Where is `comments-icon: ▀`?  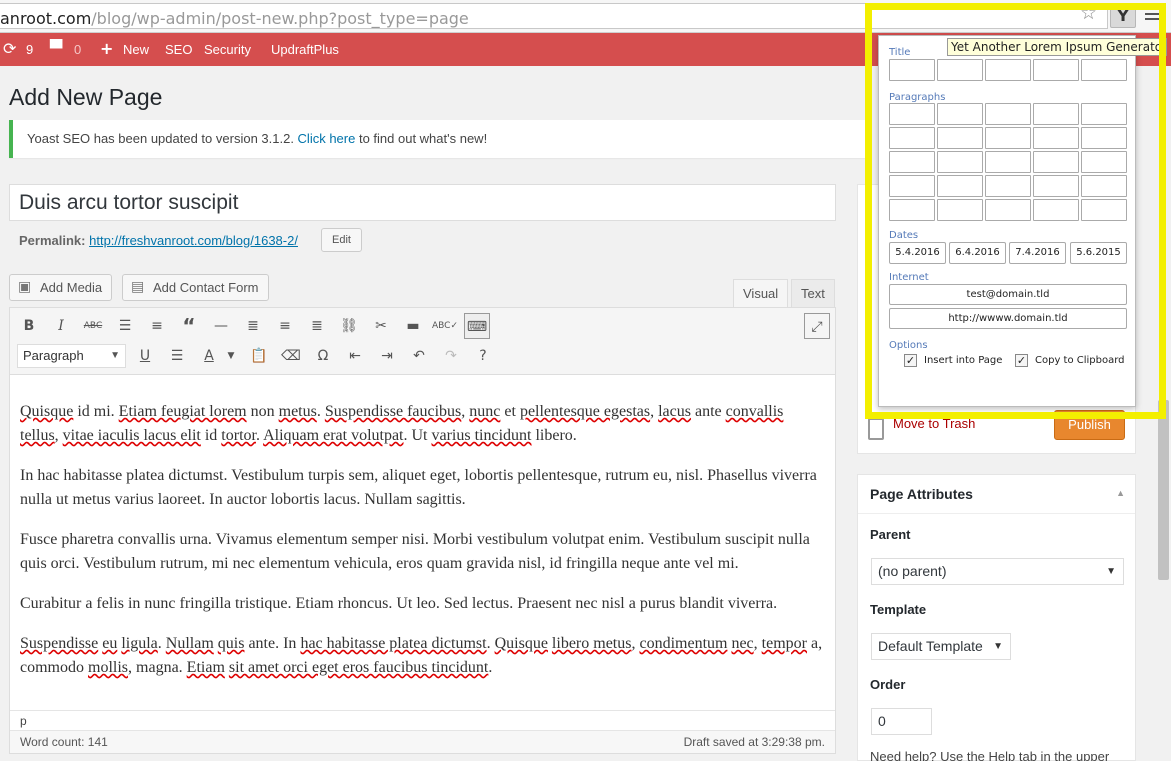
comments-icon: ▀ is located at coordinates (56, 48).